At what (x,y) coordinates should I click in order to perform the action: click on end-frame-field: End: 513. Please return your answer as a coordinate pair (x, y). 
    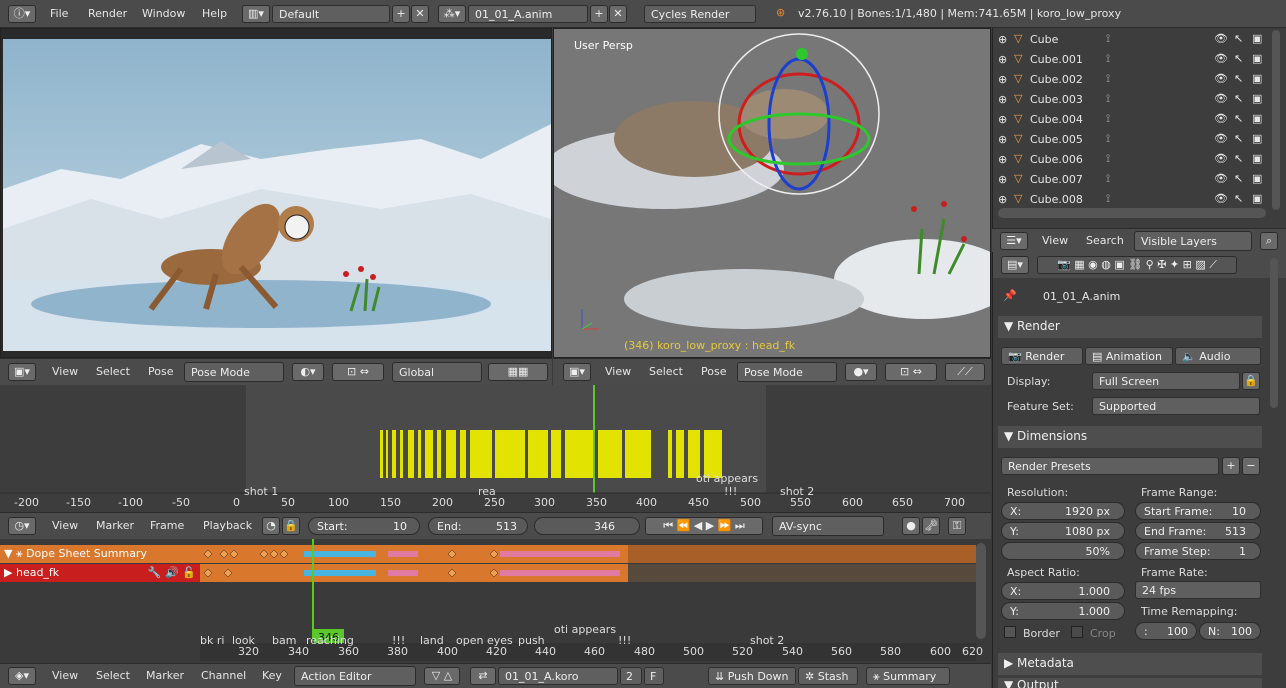
    Looking at the image, I should click on (478, 526).